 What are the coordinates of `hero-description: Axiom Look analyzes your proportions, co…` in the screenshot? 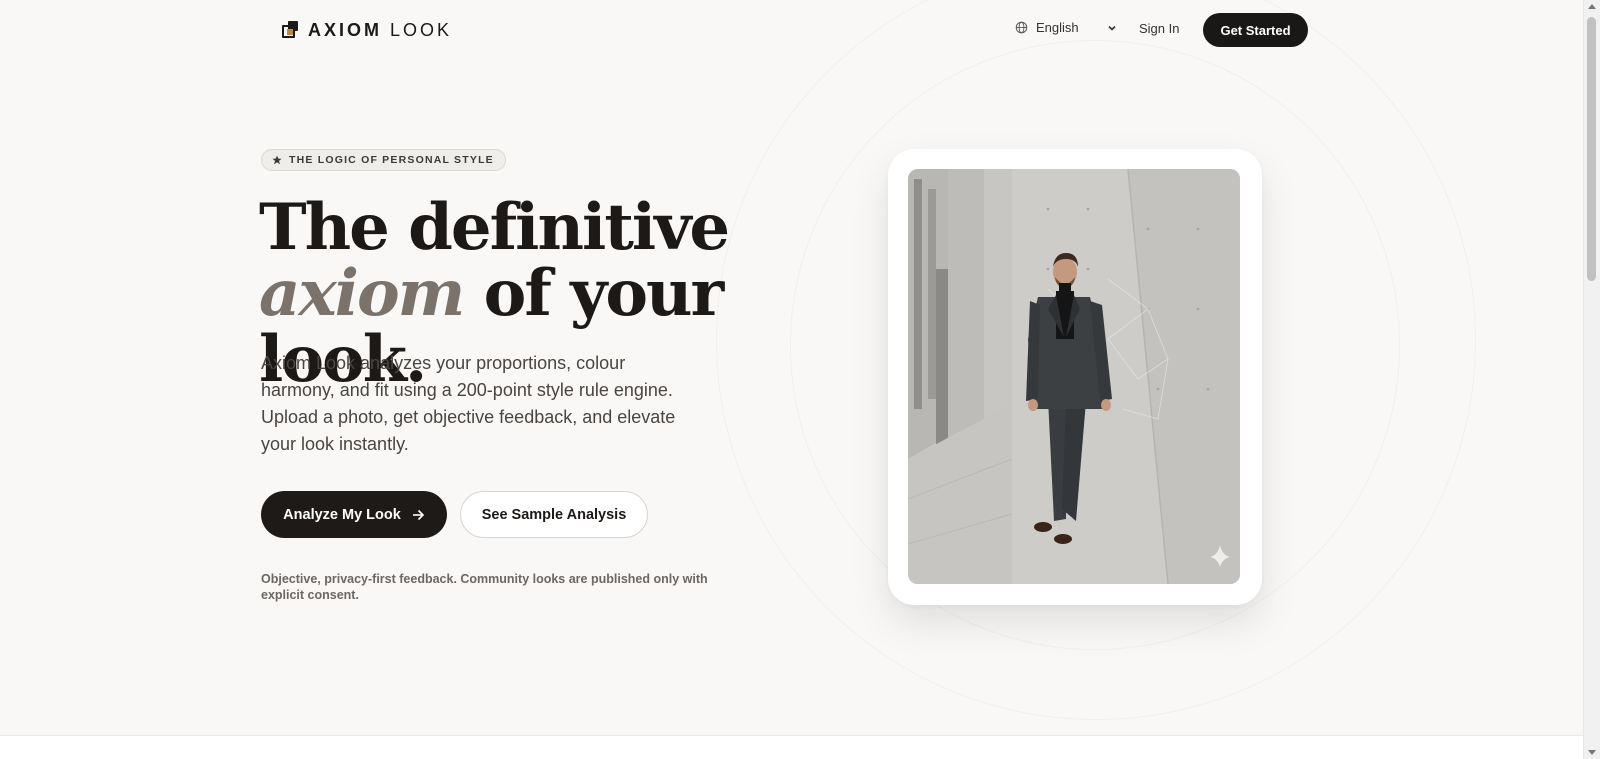 It's located at (468, 403).